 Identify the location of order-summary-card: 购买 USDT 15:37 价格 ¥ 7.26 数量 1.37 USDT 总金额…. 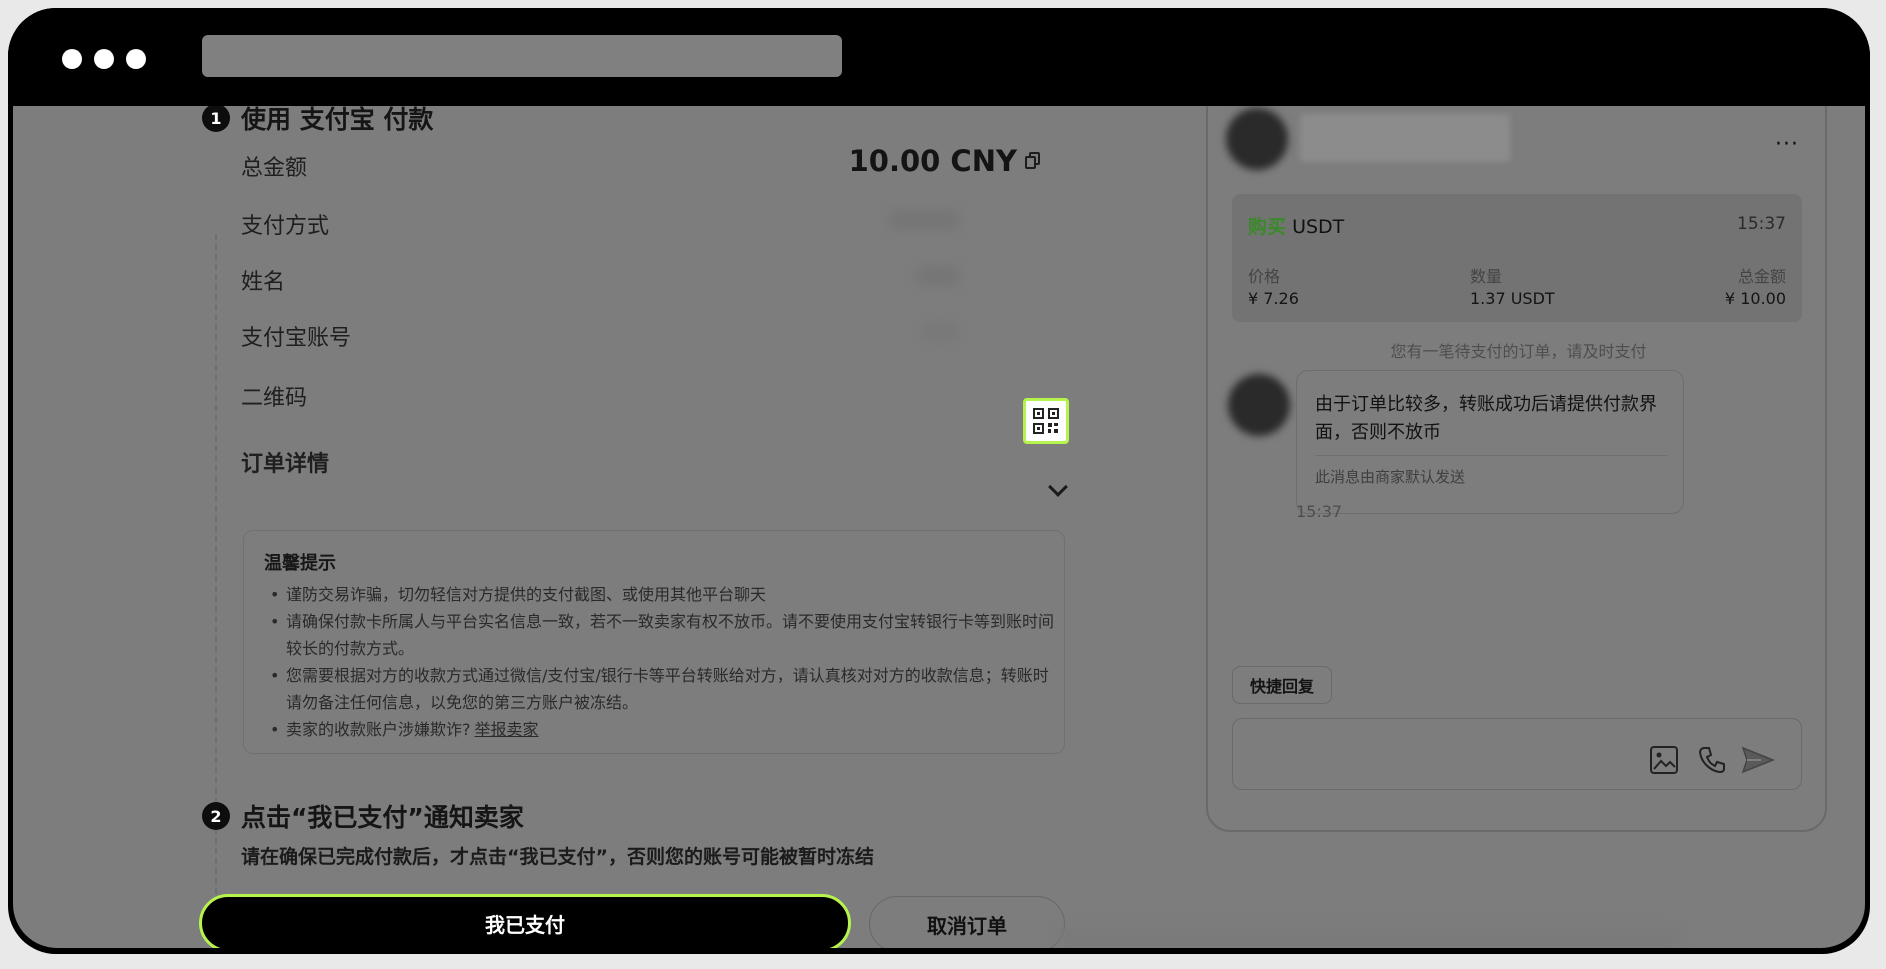
(1517, 258).